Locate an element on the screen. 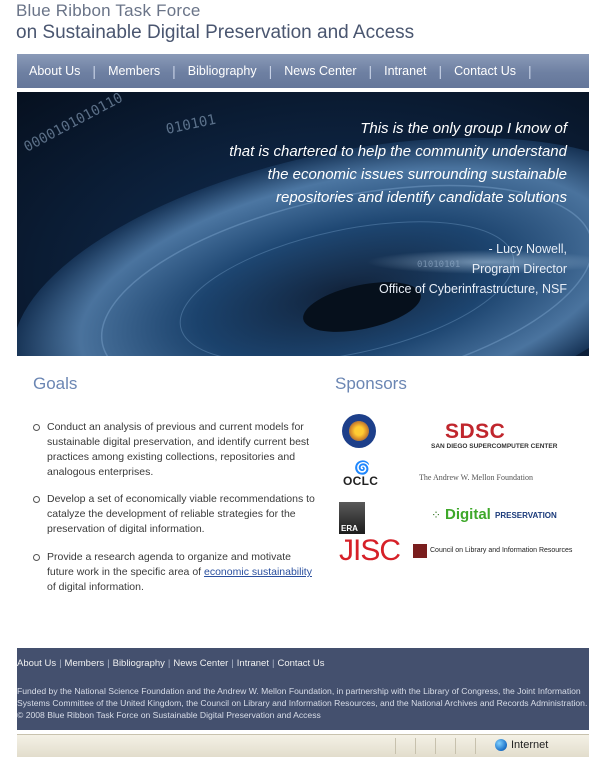  site-title-line1: Blue Ribbon Task Force is located at coordinates (108, 10).